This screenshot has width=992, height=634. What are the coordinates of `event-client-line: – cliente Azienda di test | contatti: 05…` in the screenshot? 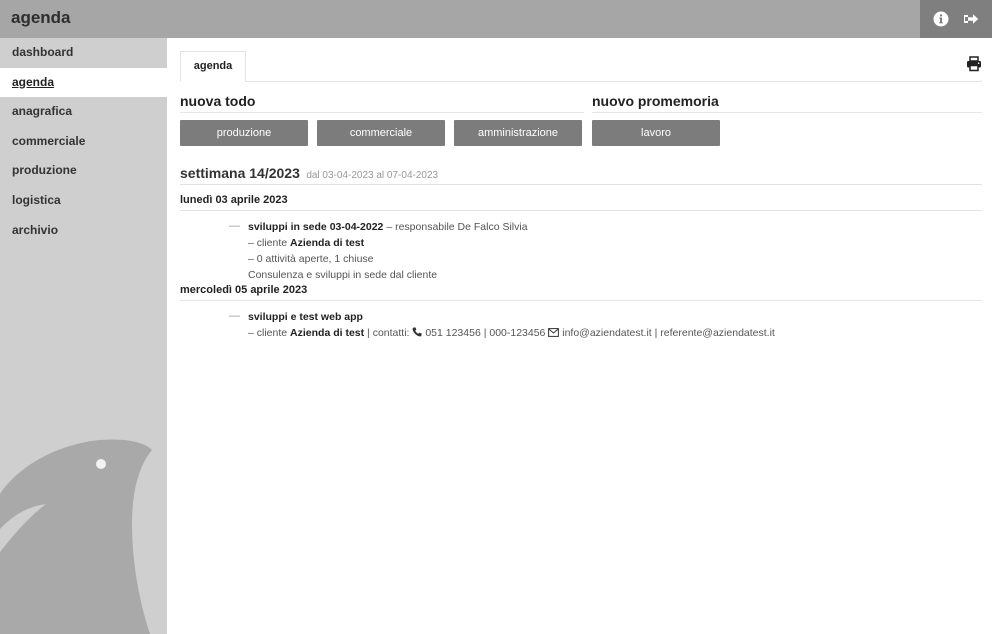 It's located at (511, 333).